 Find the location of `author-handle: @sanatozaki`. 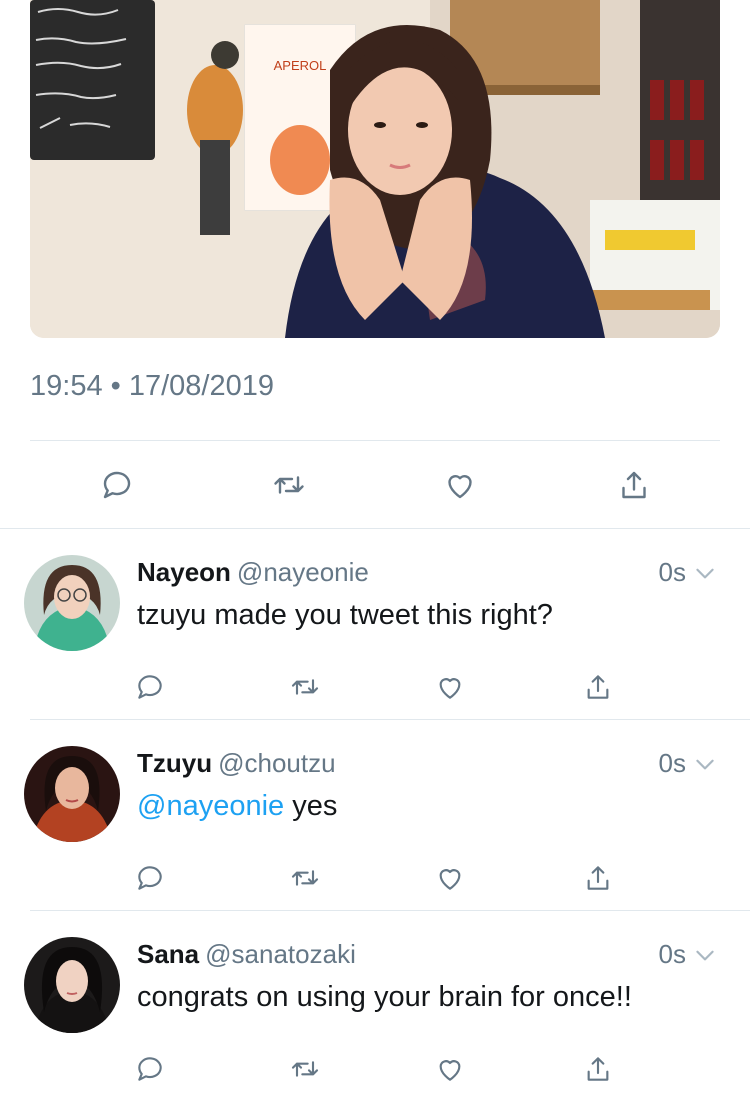

author-handle: @sanatozaki is located at coordinates (280, 954).